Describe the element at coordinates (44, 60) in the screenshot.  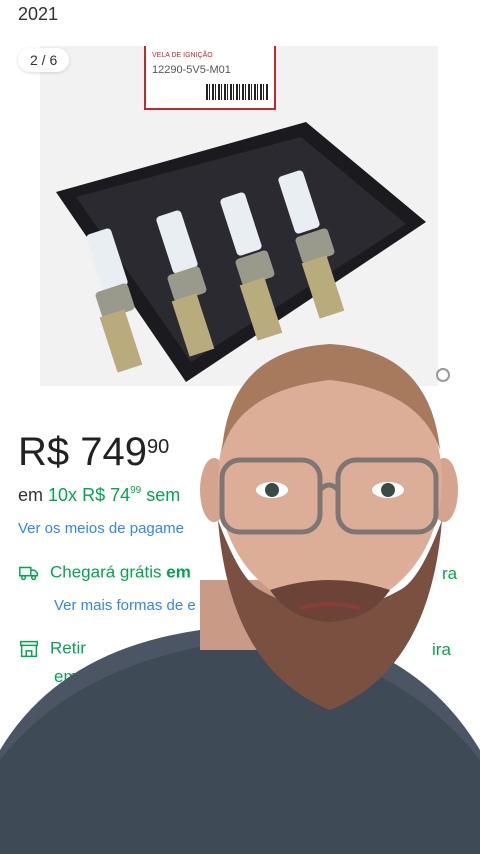
I see `image-counter: 2 / 6` at that location.